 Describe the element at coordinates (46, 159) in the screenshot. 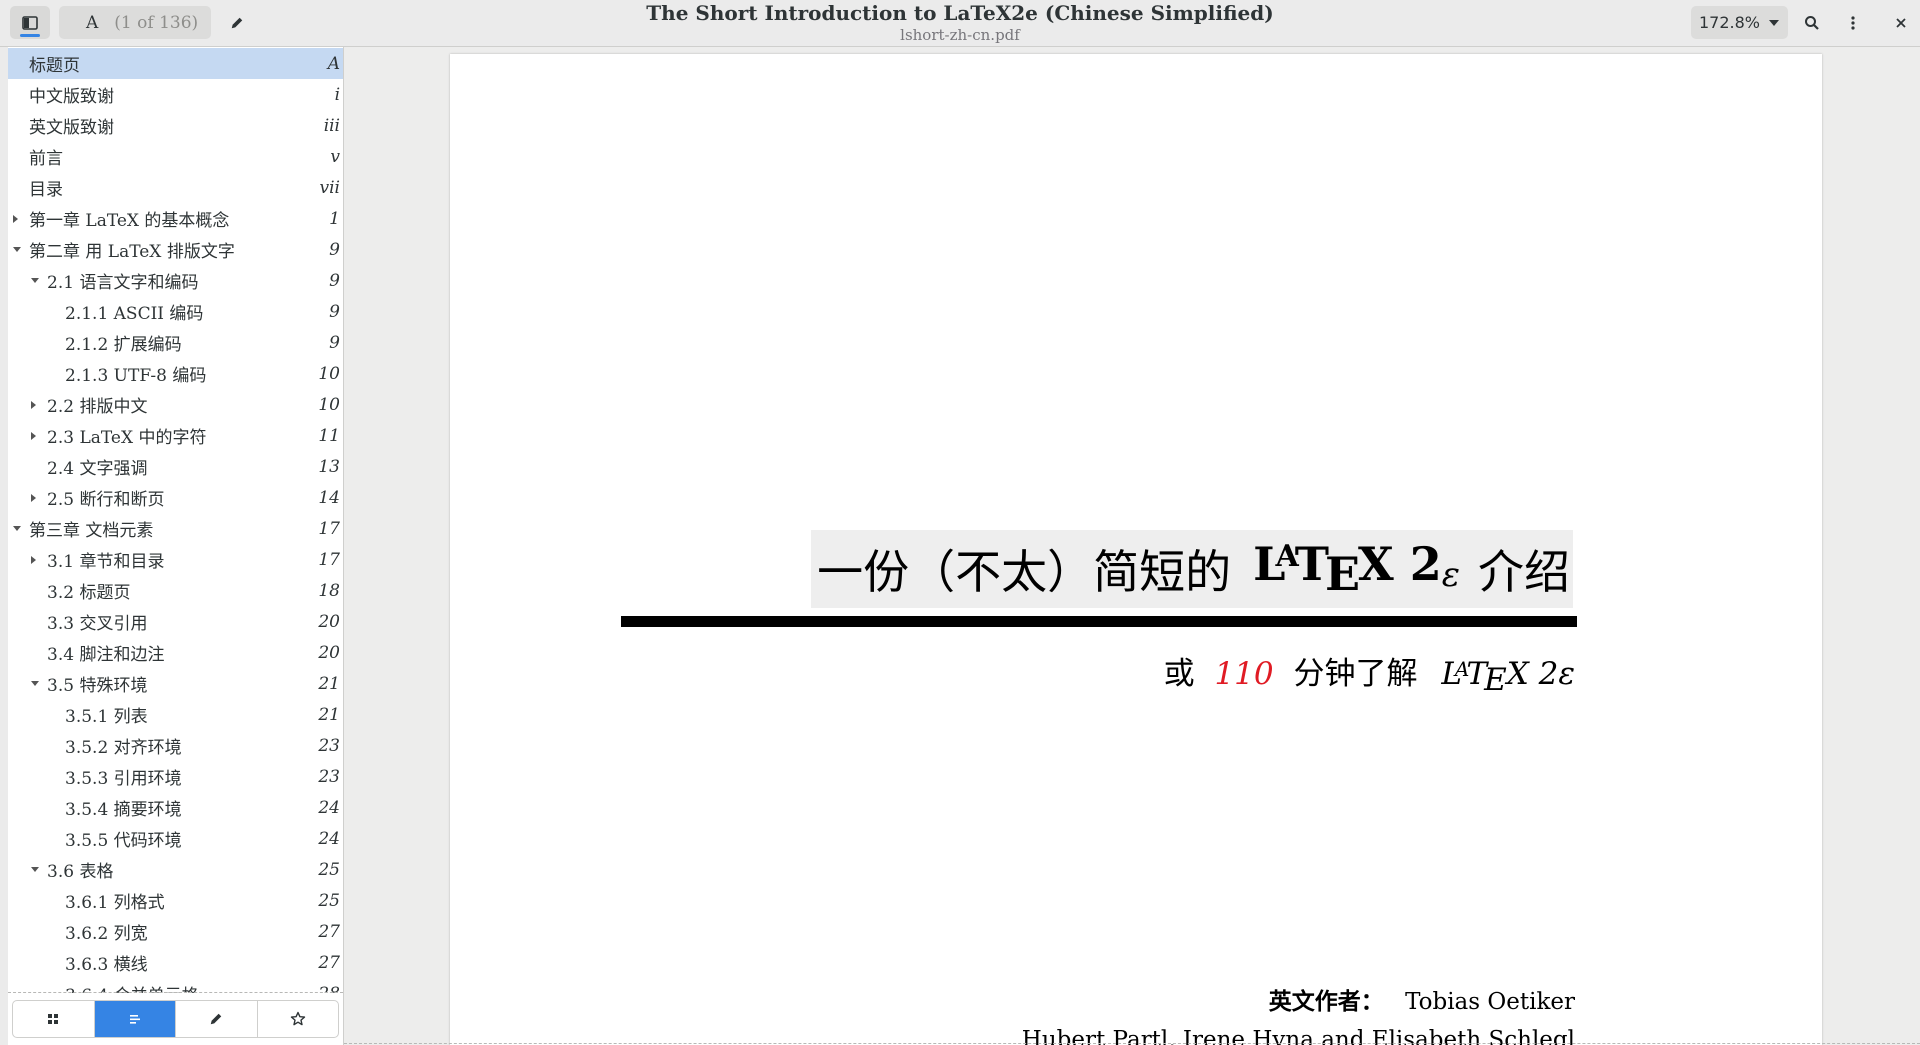

I see `outline-row-label: 前言` at that location.